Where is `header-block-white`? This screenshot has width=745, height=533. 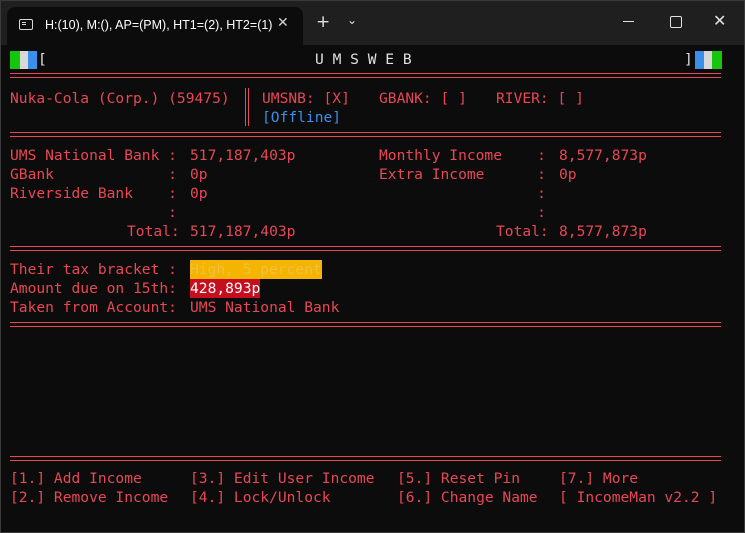 header-block-white is located at coordinates (24, 60).